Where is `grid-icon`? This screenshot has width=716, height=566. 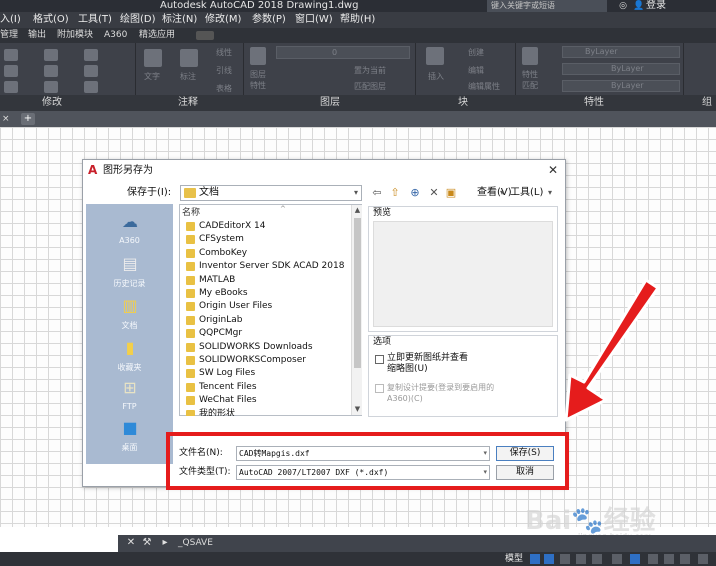 grid-icon is located at coordinates (535, 559).